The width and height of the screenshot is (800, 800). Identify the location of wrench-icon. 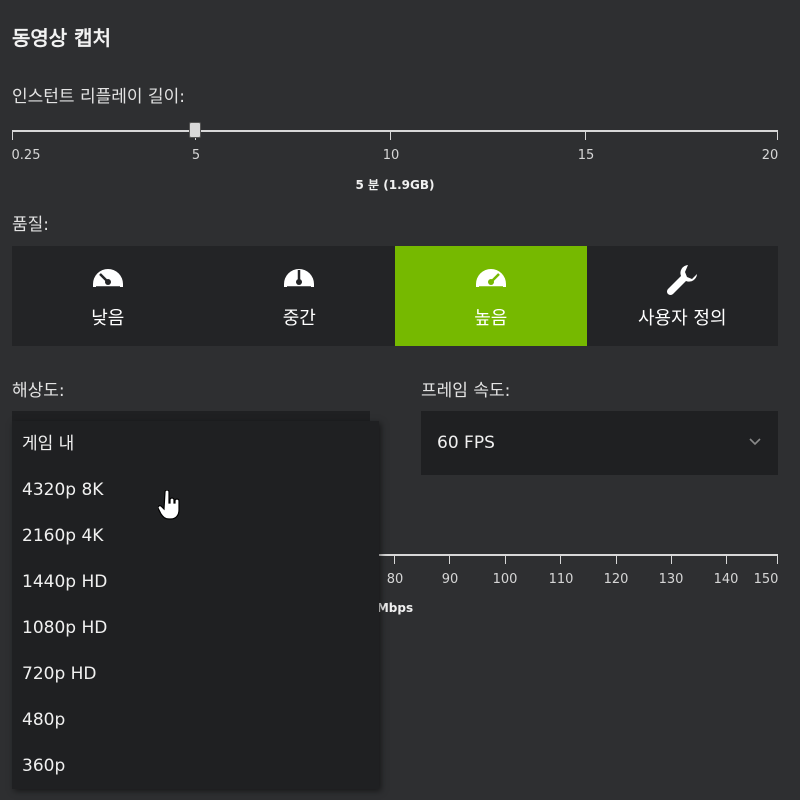
(682, 280).